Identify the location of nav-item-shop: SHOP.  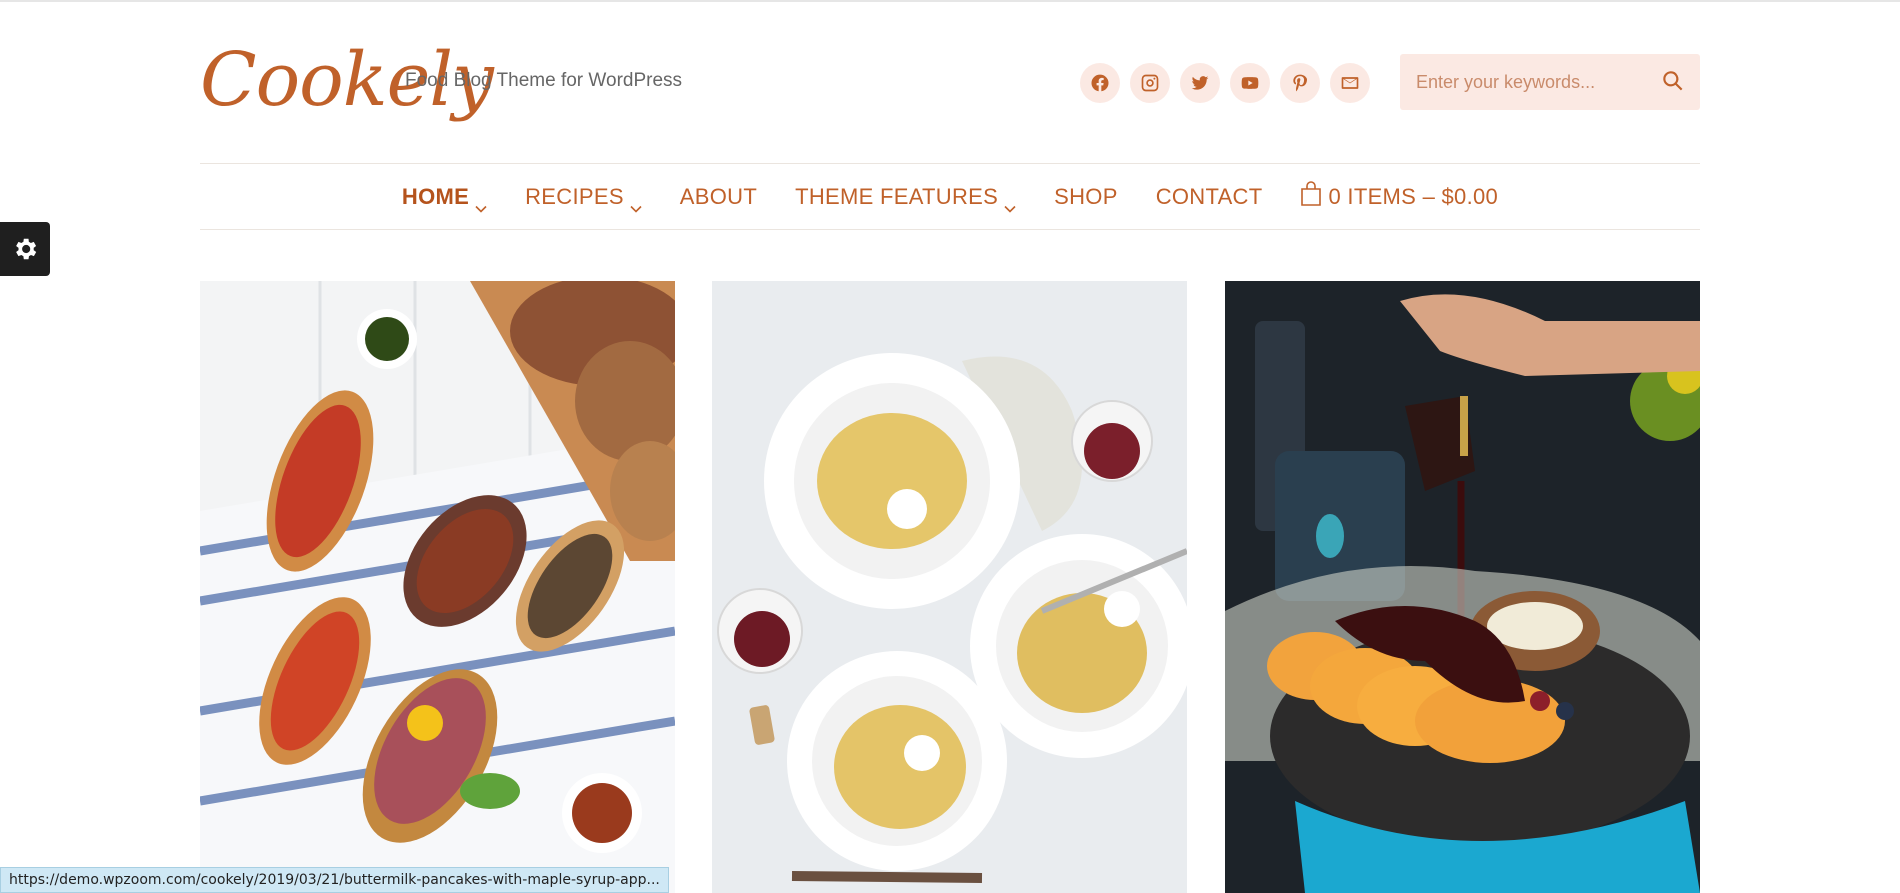
(1086, 197).